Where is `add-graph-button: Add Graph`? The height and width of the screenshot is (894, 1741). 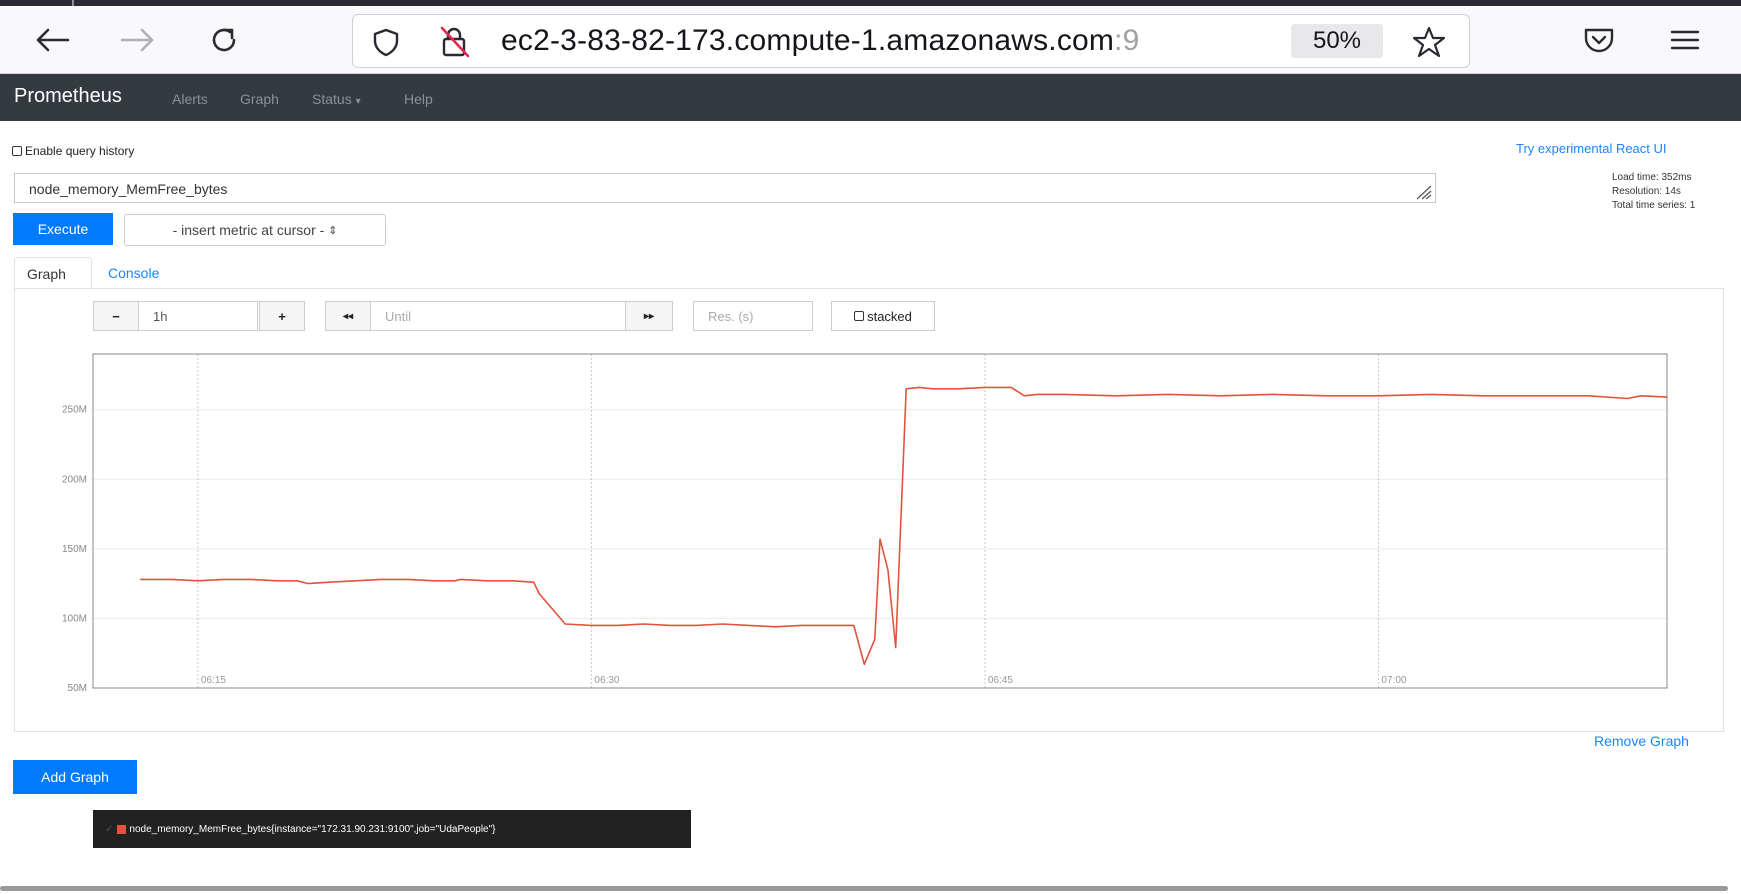 add-graph-button: Add Graph is located at coordinates (75, 777).